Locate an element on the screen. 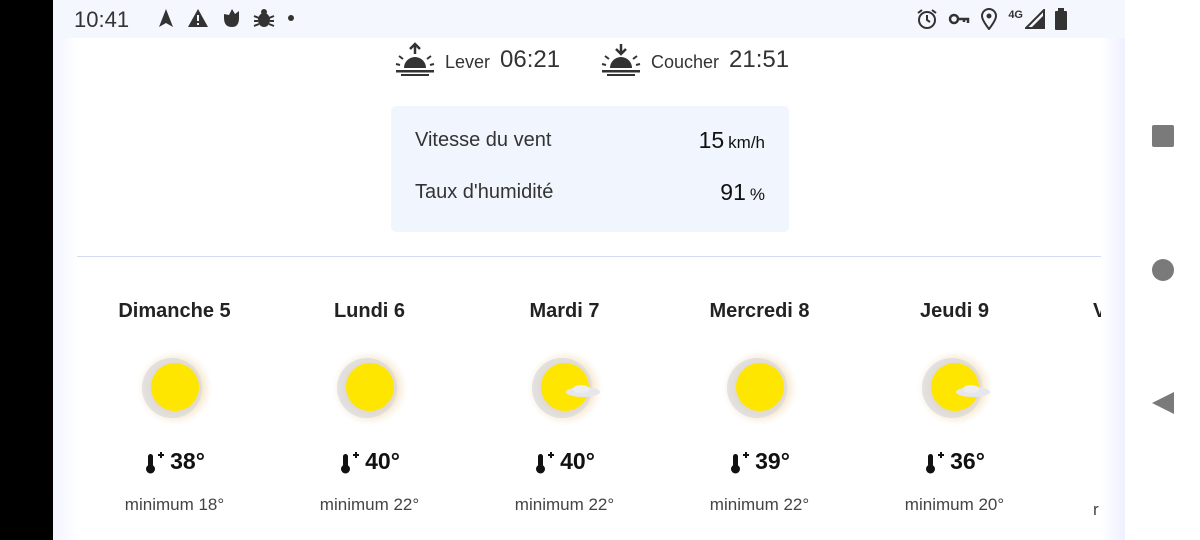 Image resolution: width=1200 pixels, height=540 pixels. vpn-key-icon is located at coordinates (959, 19).